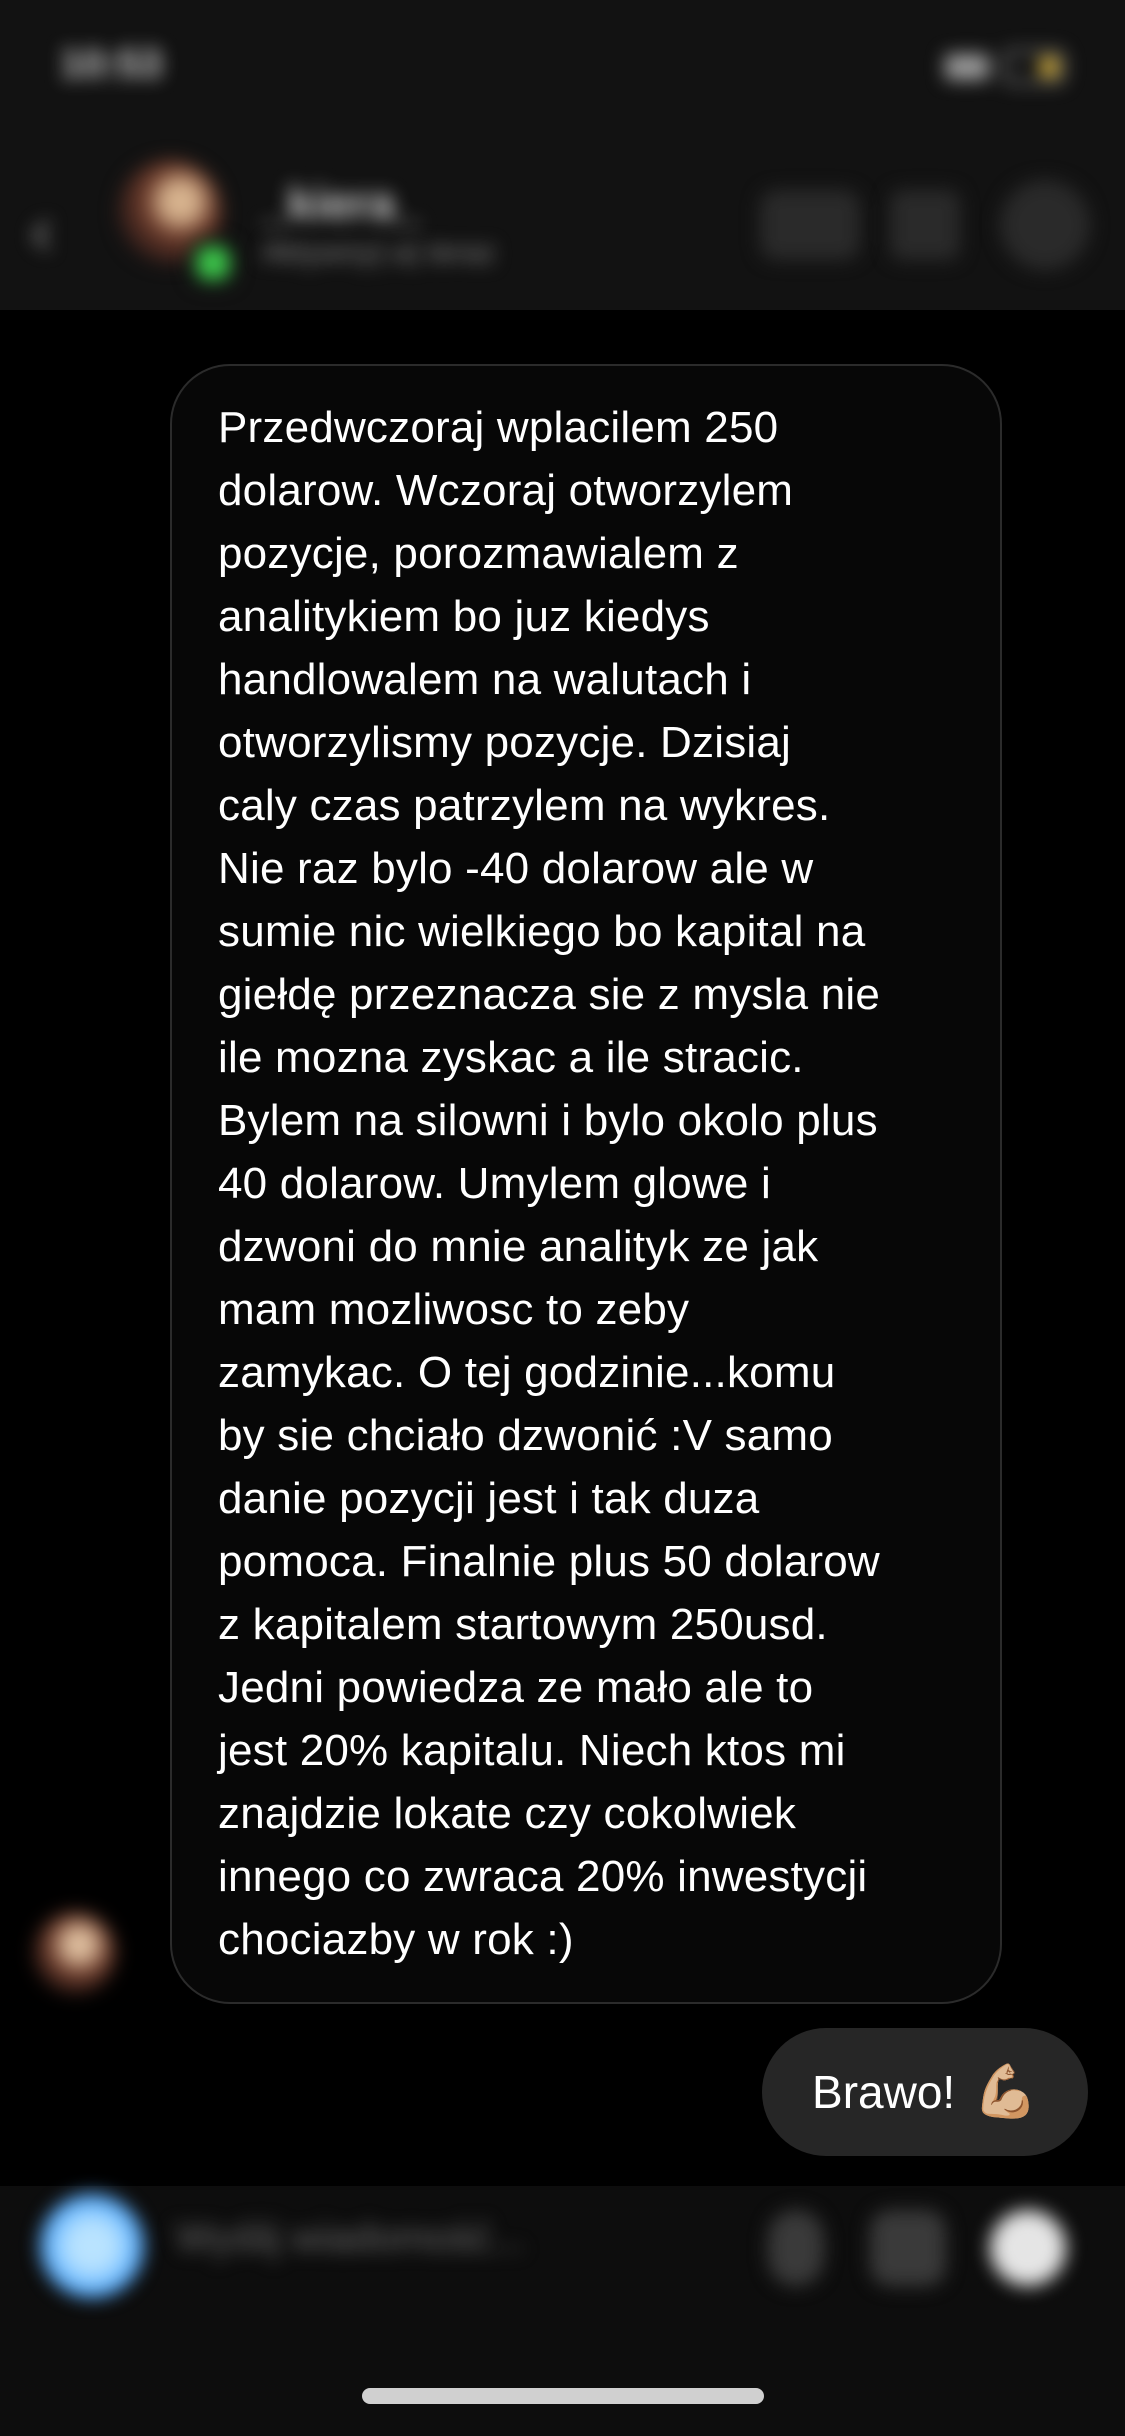 The width and height of the screenshot is (1125, 2436). I want to click on message-line: pomoca. Finalnie plus 50 dolarow, so click(549, 1561).